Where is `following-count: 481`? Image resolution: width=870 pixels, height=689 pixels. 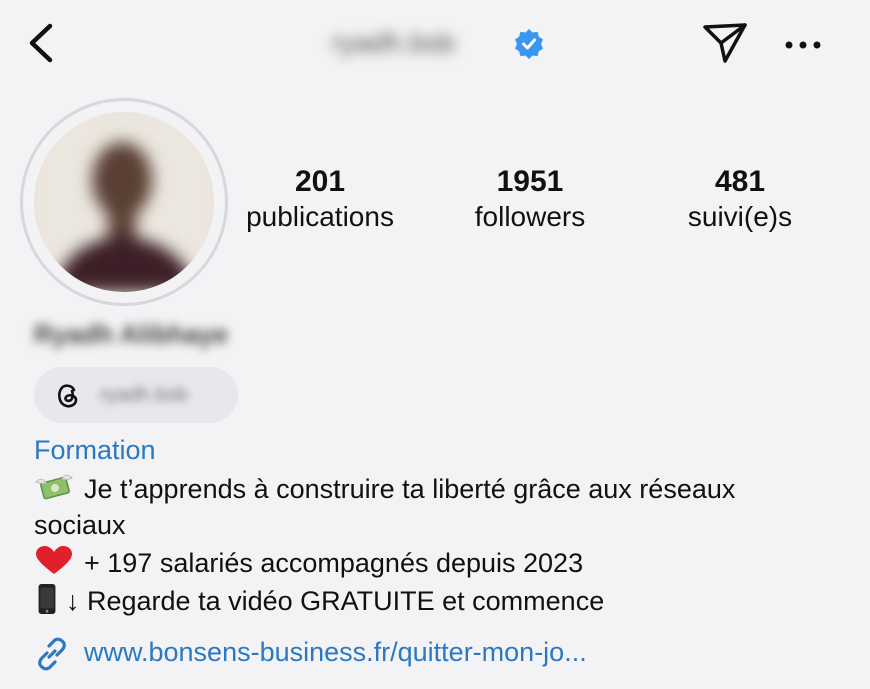
following-count: 481 is located at coordinates (740, 181).